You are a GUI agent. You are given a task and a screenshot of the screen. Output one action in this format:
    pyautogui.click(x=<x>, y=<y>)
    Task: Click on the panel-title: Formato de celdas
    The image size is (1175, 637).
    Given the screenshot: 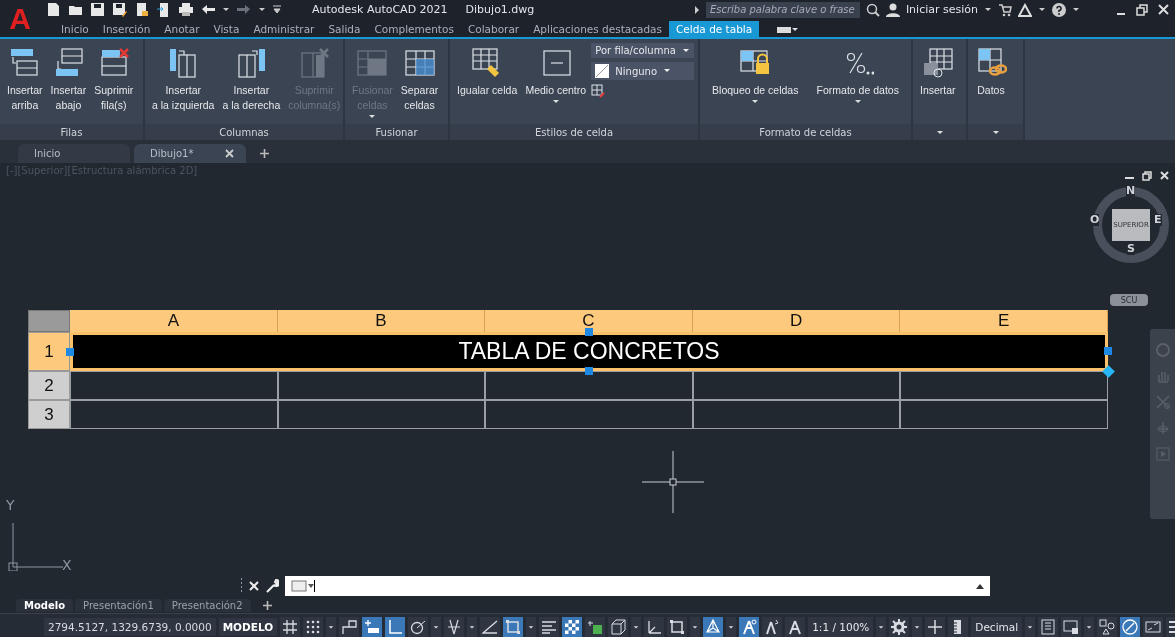 What is the action you would take?
    pyautogui.click(x=805, y=132)
    